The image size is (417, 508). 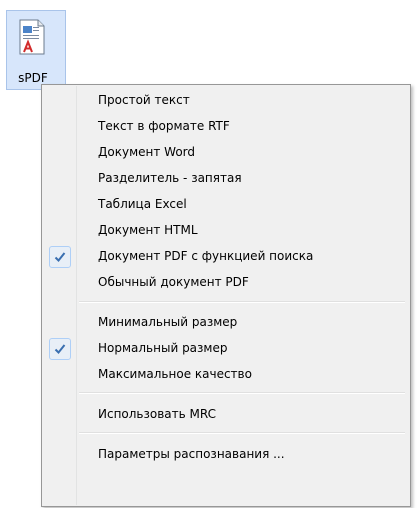 I want to click on spdf-app-label: sPDF, so click(x=33, y=78).